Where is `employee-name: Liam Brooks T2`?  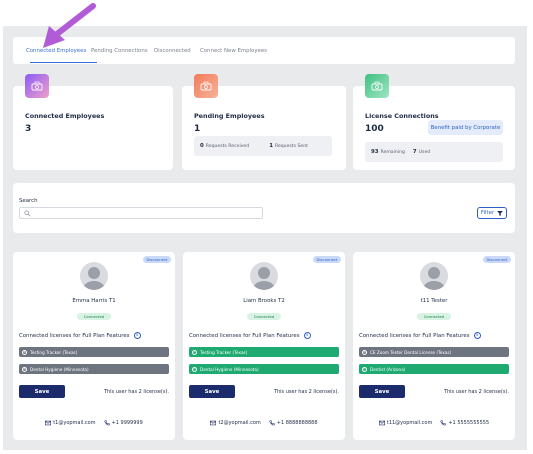
employee-name: Liam Brooks T2 is located at coordinates (264, 301).